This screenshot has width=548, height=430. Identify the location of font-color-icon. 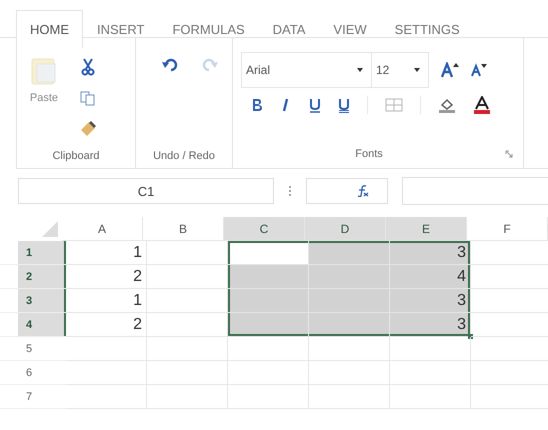
(482, 105).